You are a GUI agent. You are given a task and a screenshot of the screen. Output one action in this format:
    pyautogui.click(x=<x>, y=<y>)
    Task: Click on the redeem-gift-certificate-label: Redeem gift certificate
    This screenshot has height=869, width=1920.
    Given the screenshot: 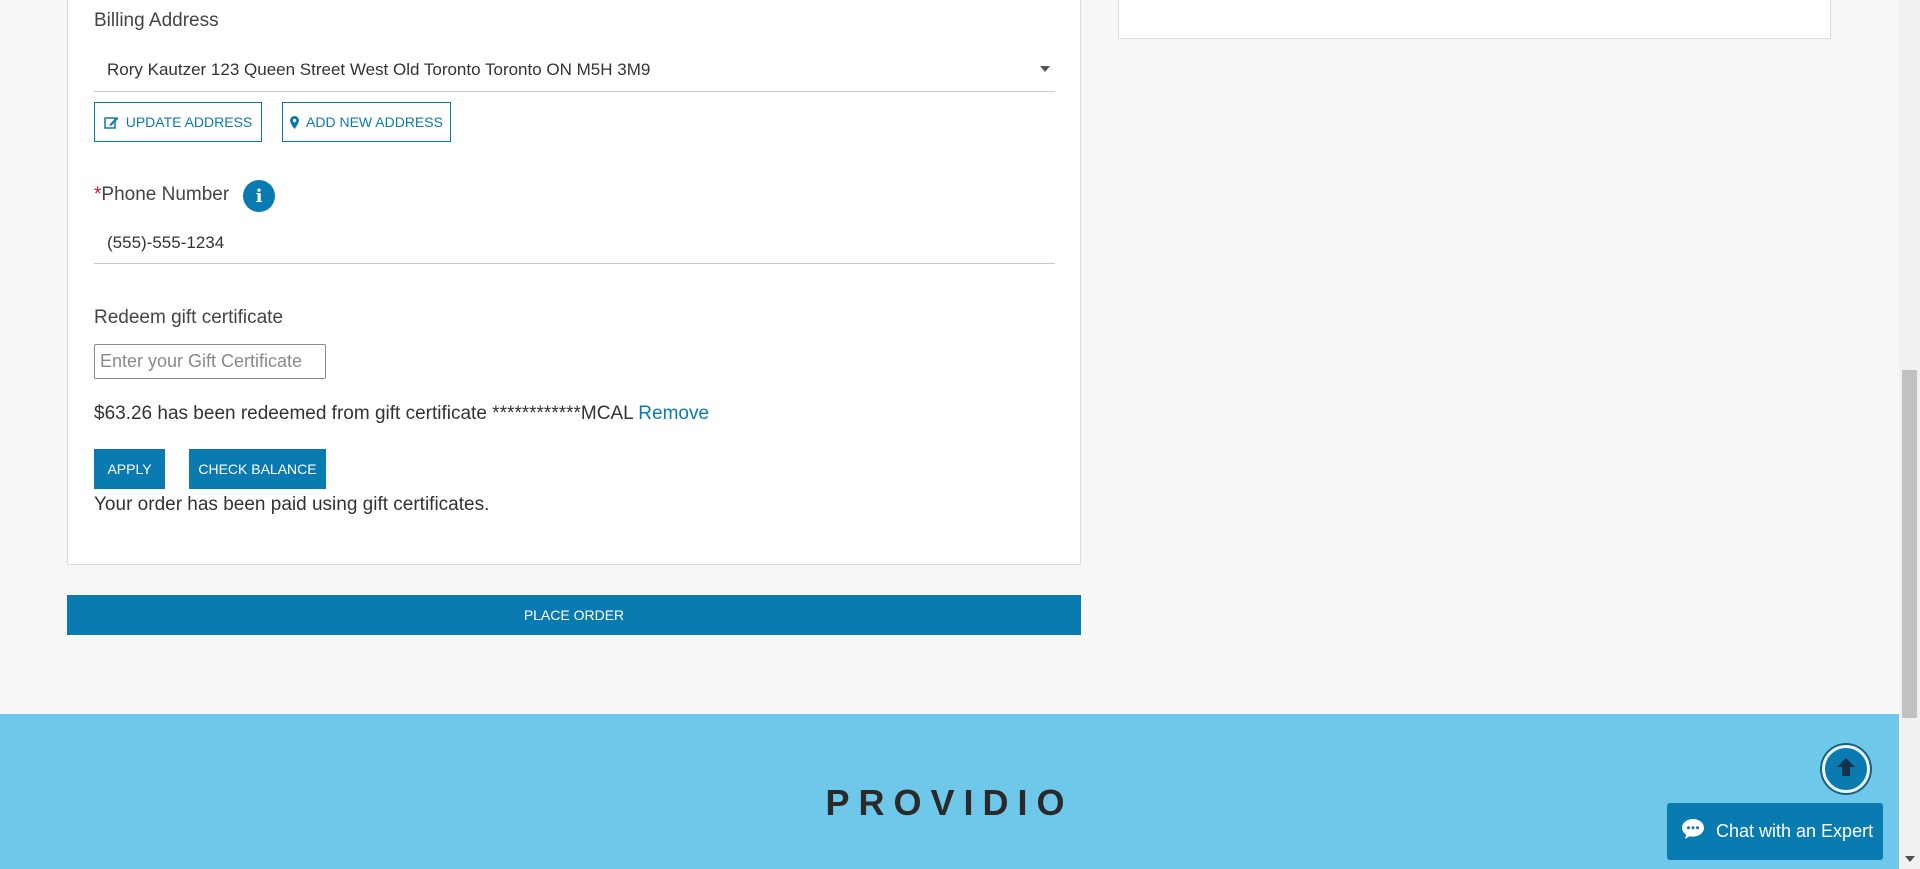 What is the action you would take?
    pyautogui.click(x=189, y=317)
    